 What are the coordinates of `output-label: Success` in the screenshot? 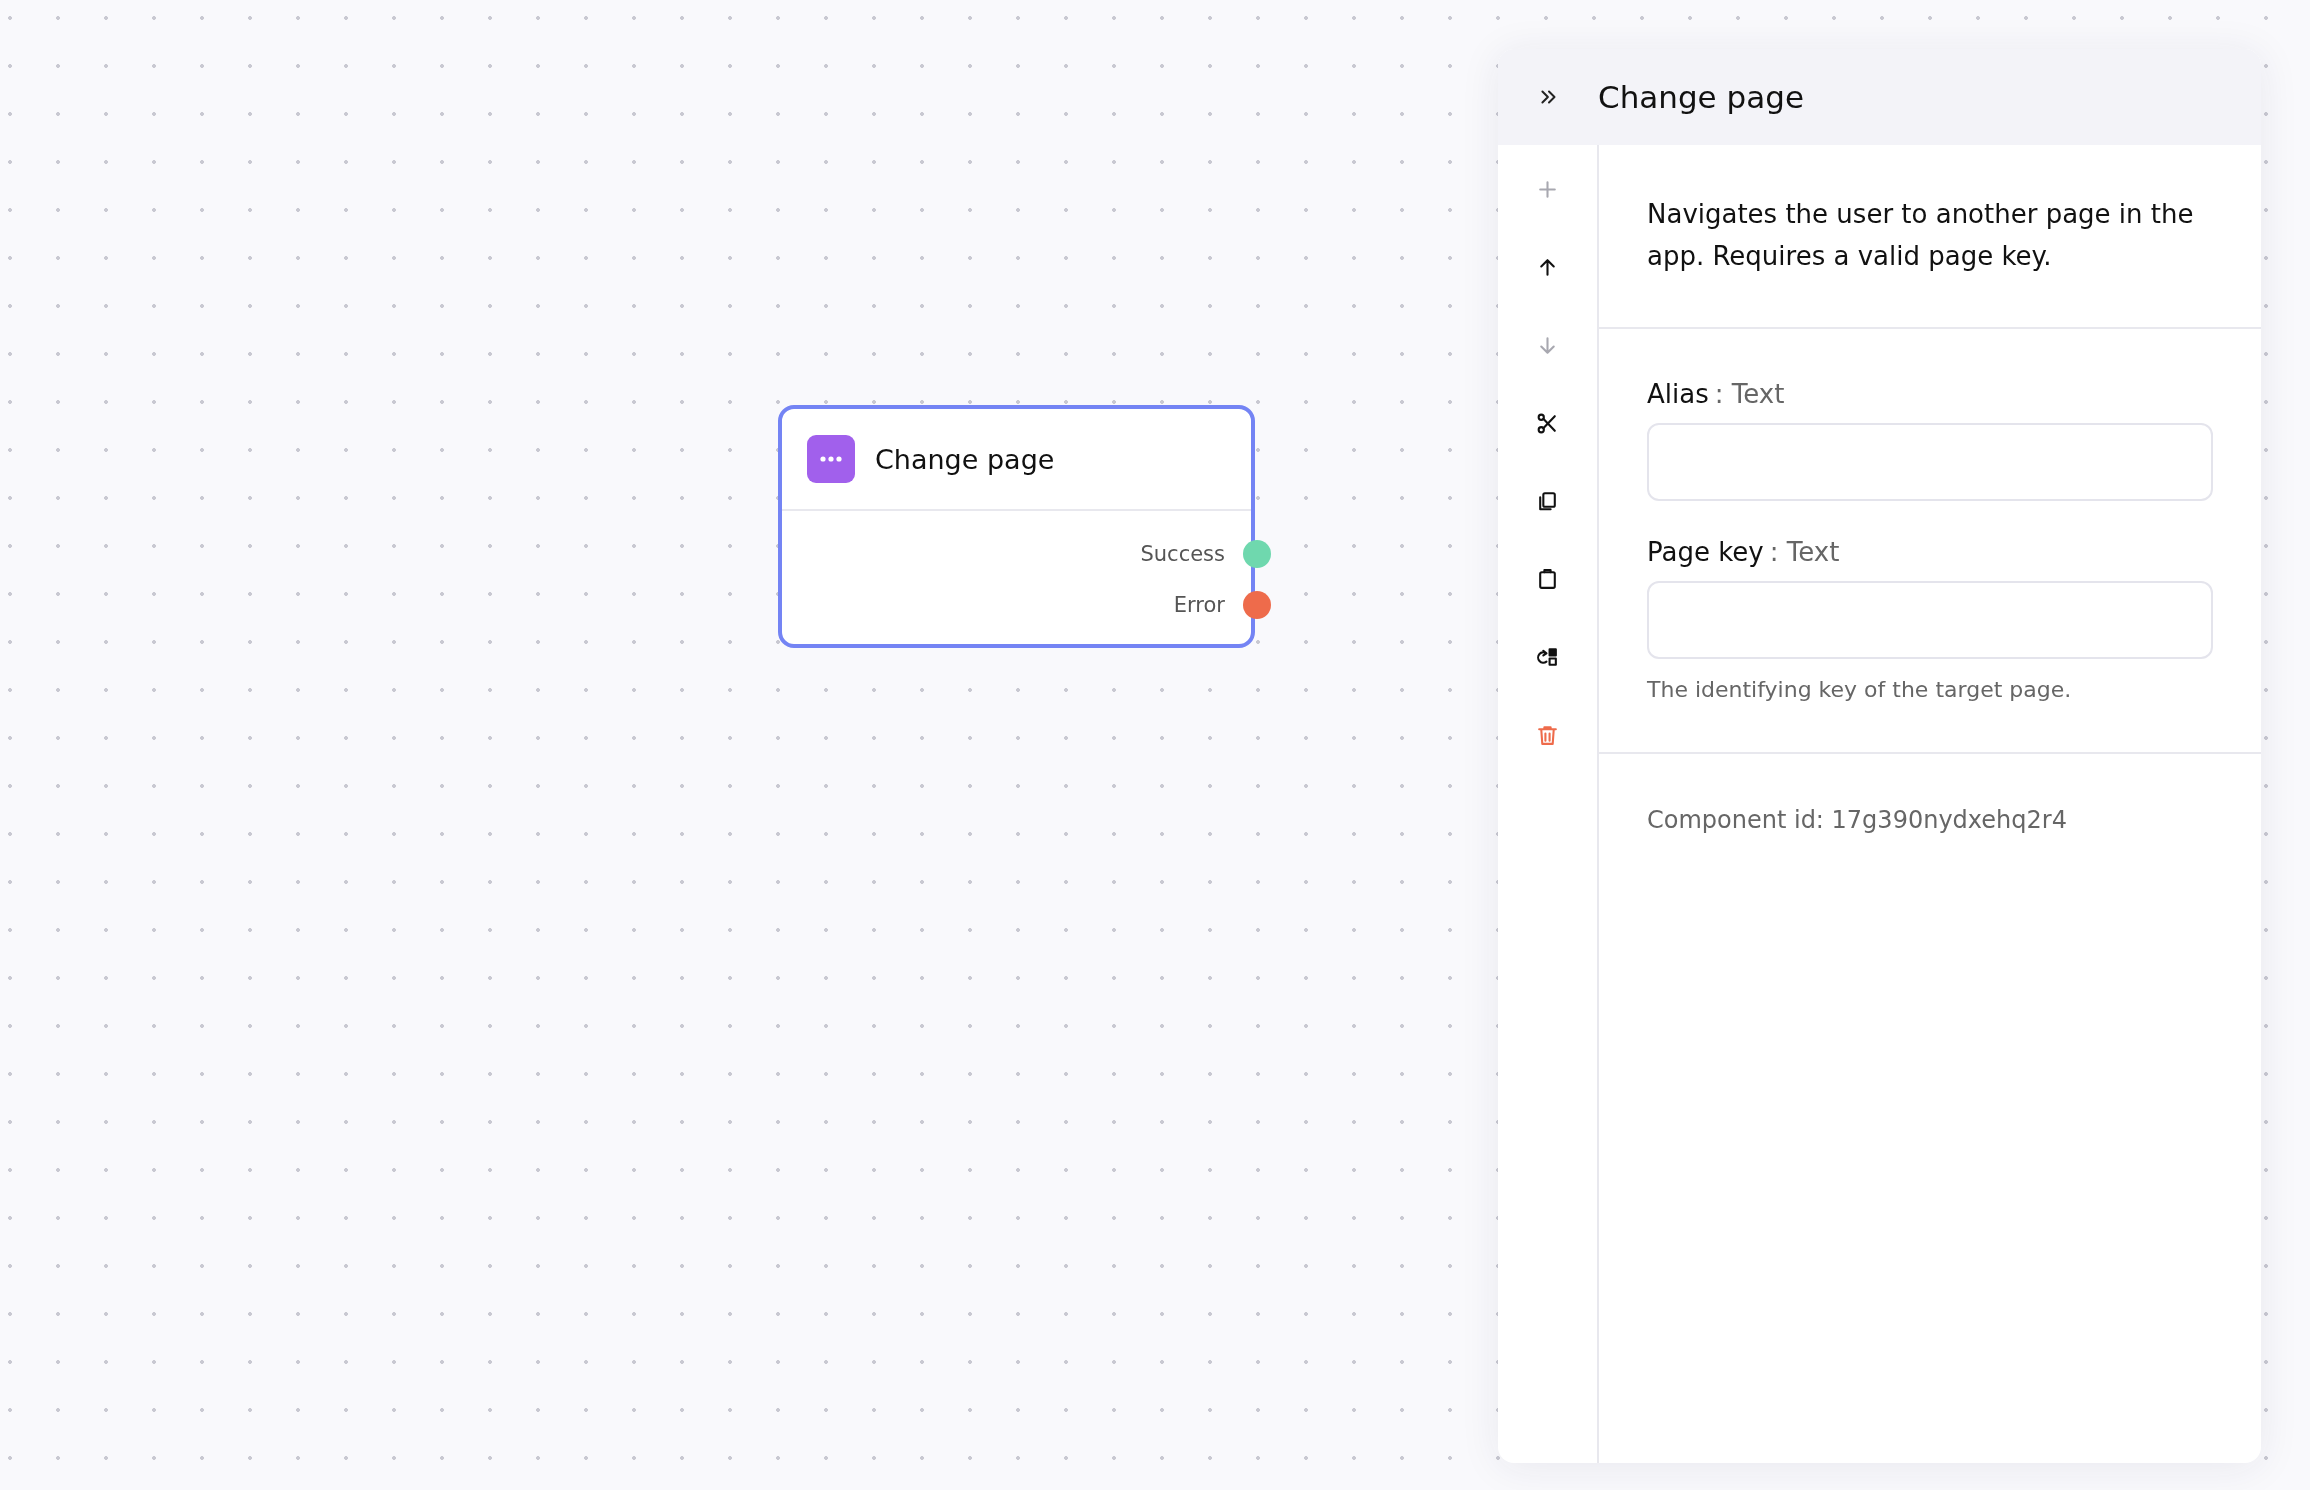 It's located at (1182, 554).